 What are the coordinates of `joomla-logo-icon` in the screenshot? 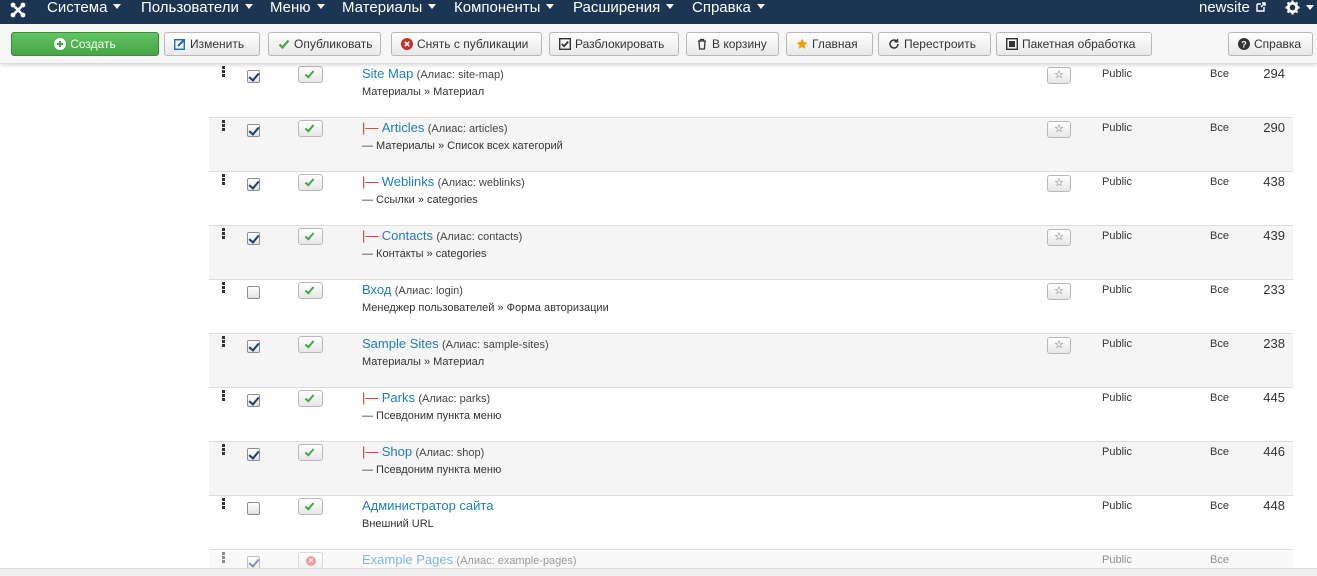 It's located at (18, 10).